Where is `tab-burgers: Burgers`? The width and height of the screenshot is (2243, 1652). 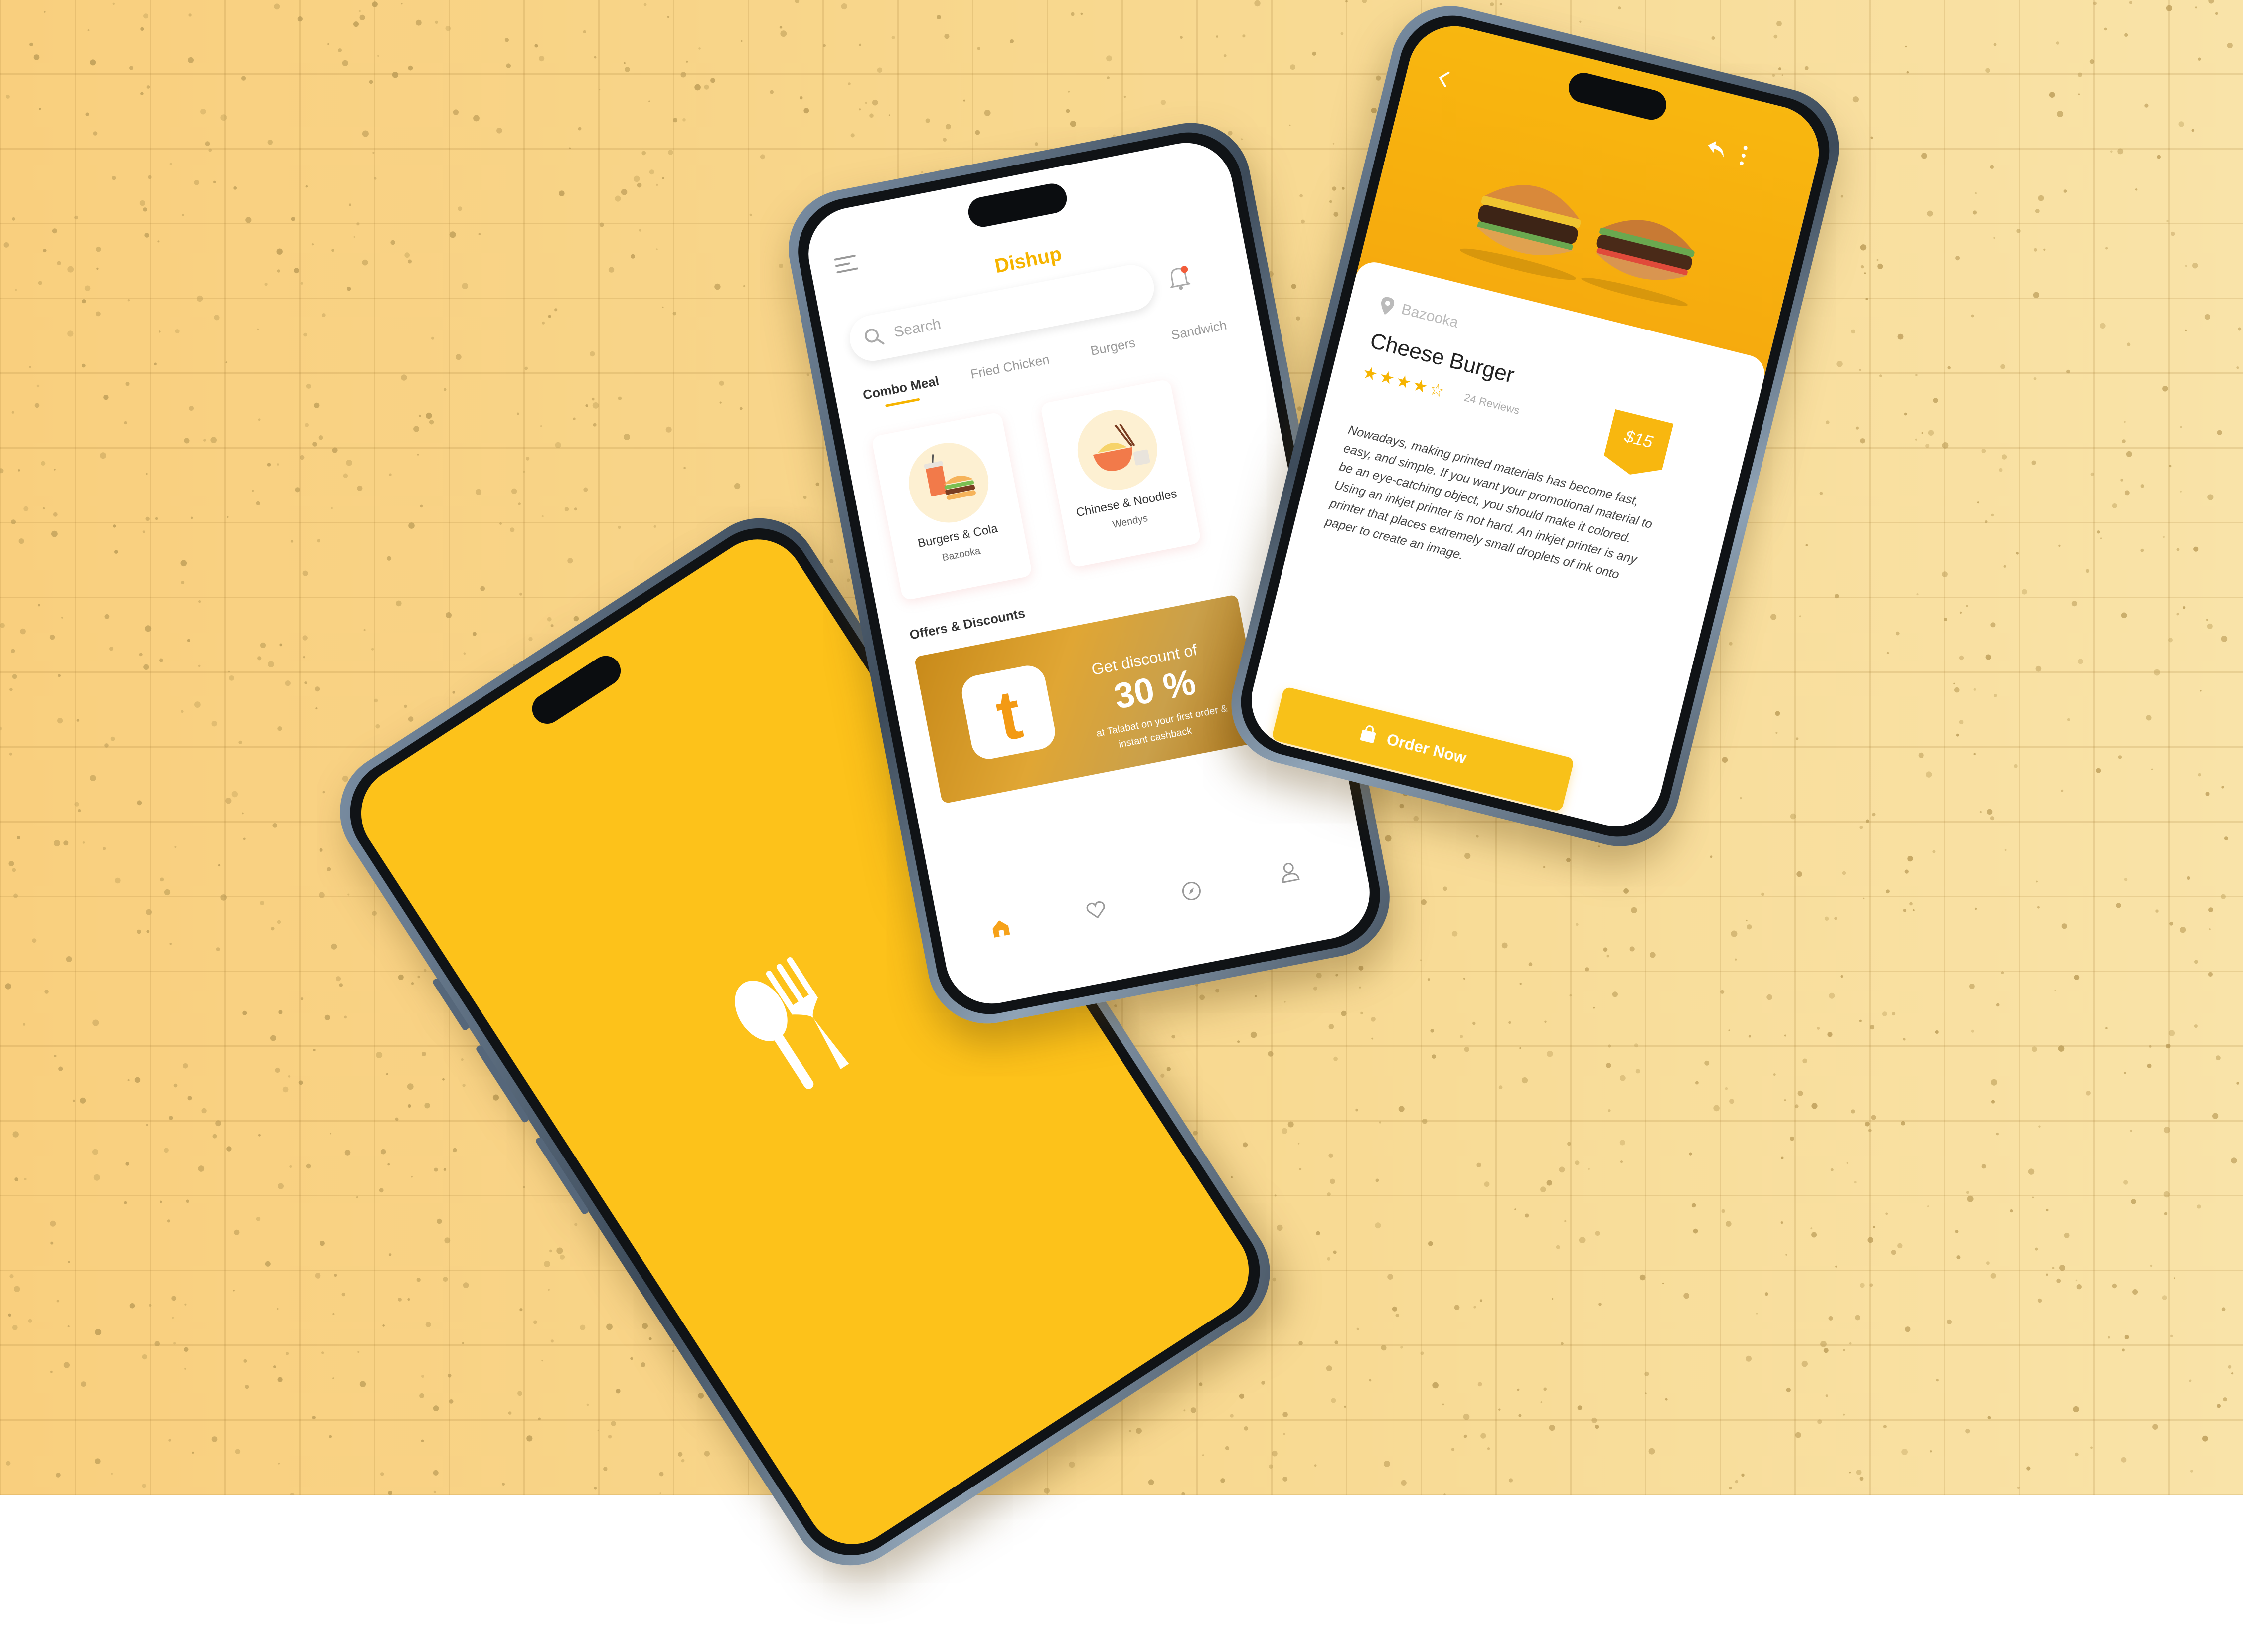
tab-burgers: Burgers is located at coordinates (1112, 347).